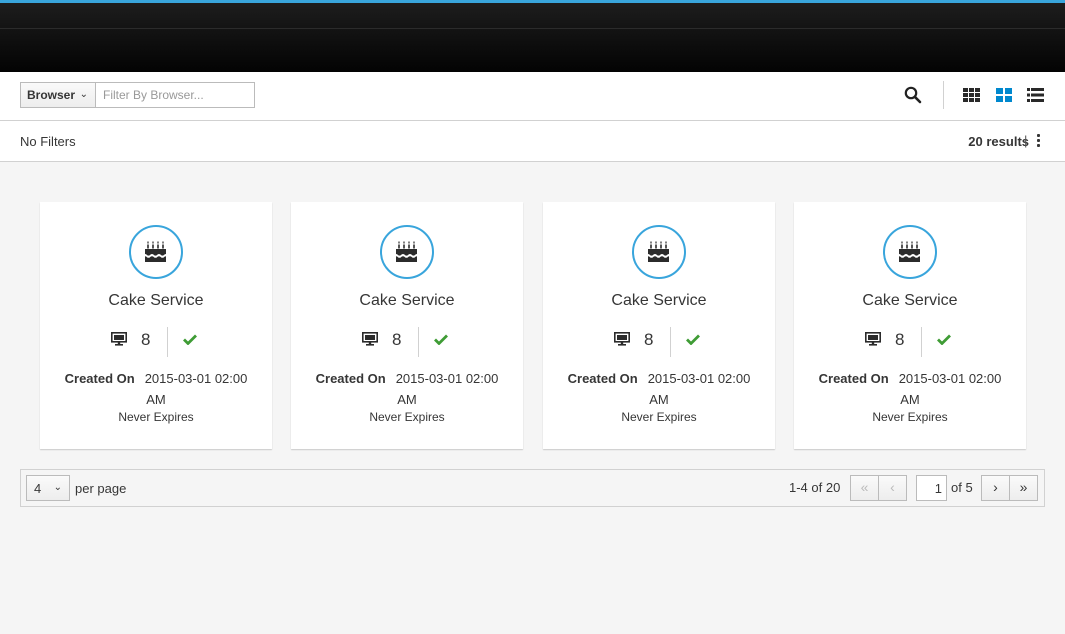  I want to click on filter-input, so click(175, 95).